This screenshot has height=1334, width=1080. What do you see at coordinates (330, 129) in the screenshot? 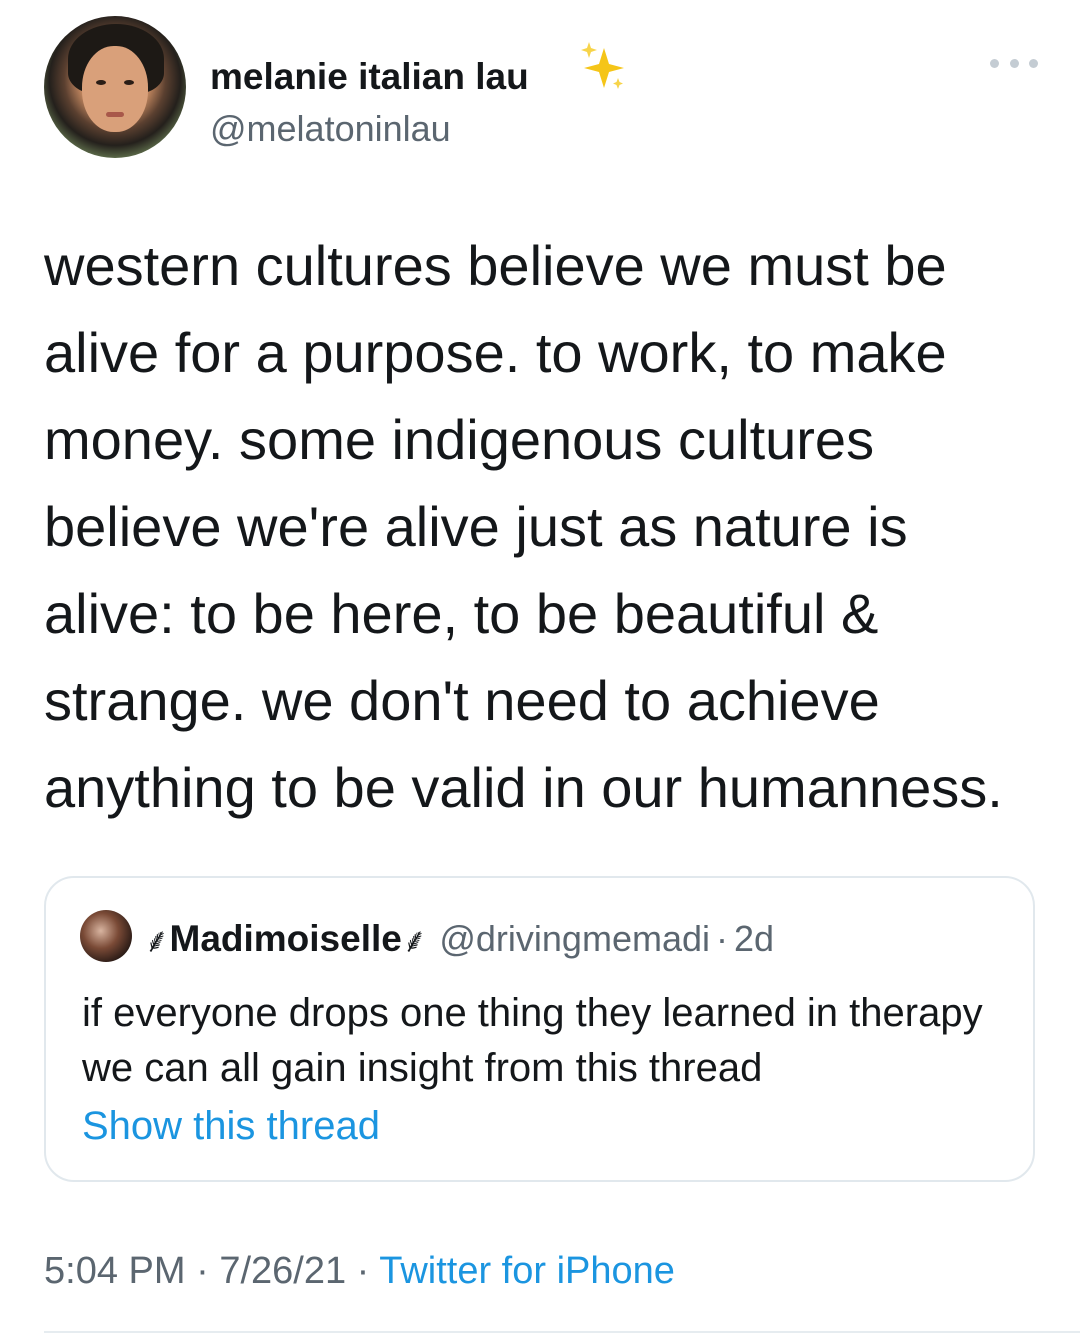
I see `author-handle: @melatoninlau` at bounding box center [330, 129].